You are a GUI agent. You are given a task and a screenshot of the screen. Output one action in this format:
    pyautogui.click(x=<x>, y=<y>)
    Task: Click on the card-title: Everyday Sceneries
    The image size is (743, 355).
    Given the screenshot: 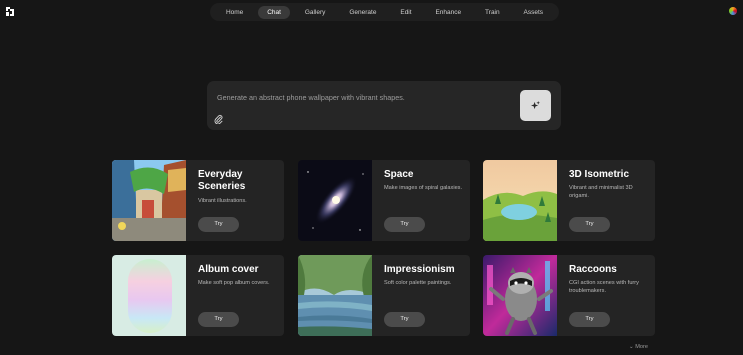 What is the action you would take?
    pyautogui.click(x=222, y=180)
    